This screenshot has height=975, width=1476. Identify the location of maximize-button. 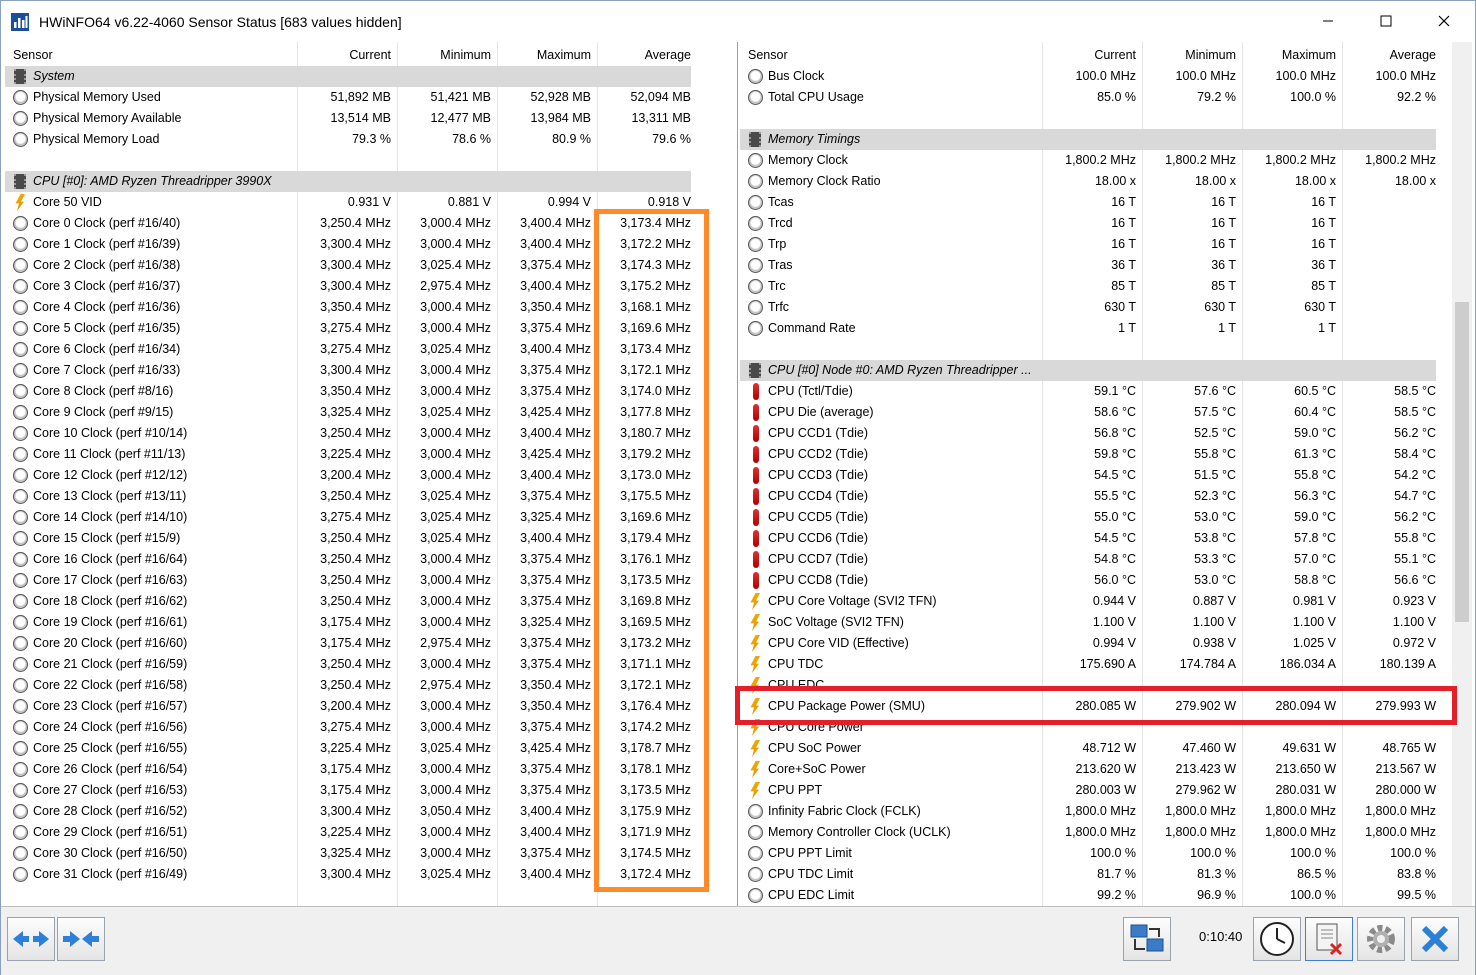
(1386, 21).